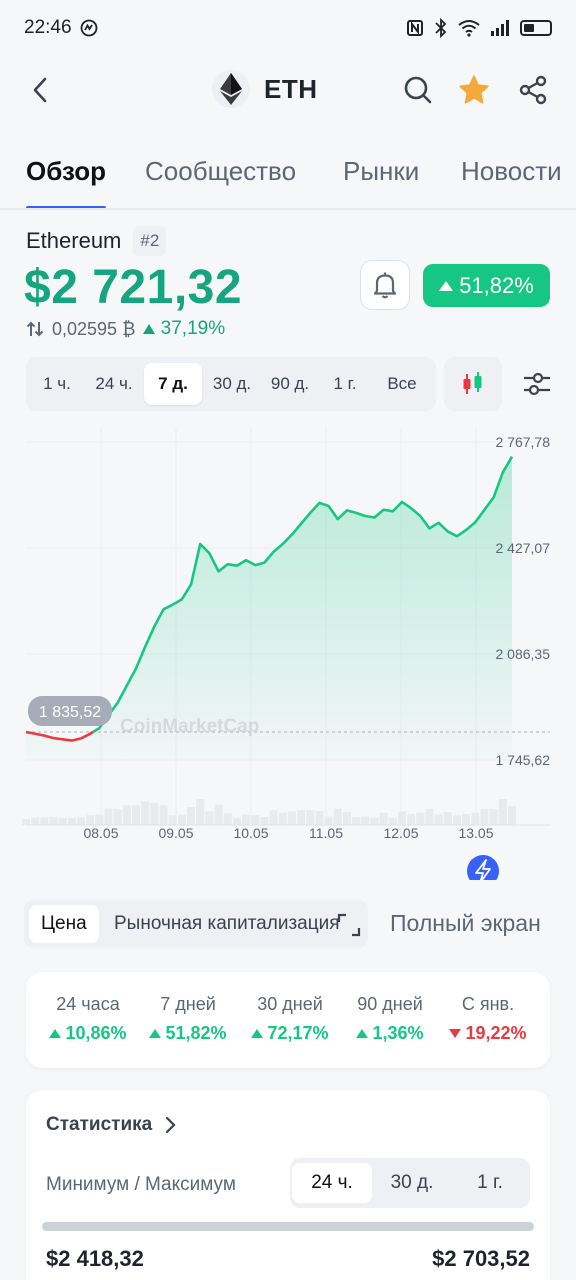  I want to click on range-30d: 30 д., so click(232, 384).